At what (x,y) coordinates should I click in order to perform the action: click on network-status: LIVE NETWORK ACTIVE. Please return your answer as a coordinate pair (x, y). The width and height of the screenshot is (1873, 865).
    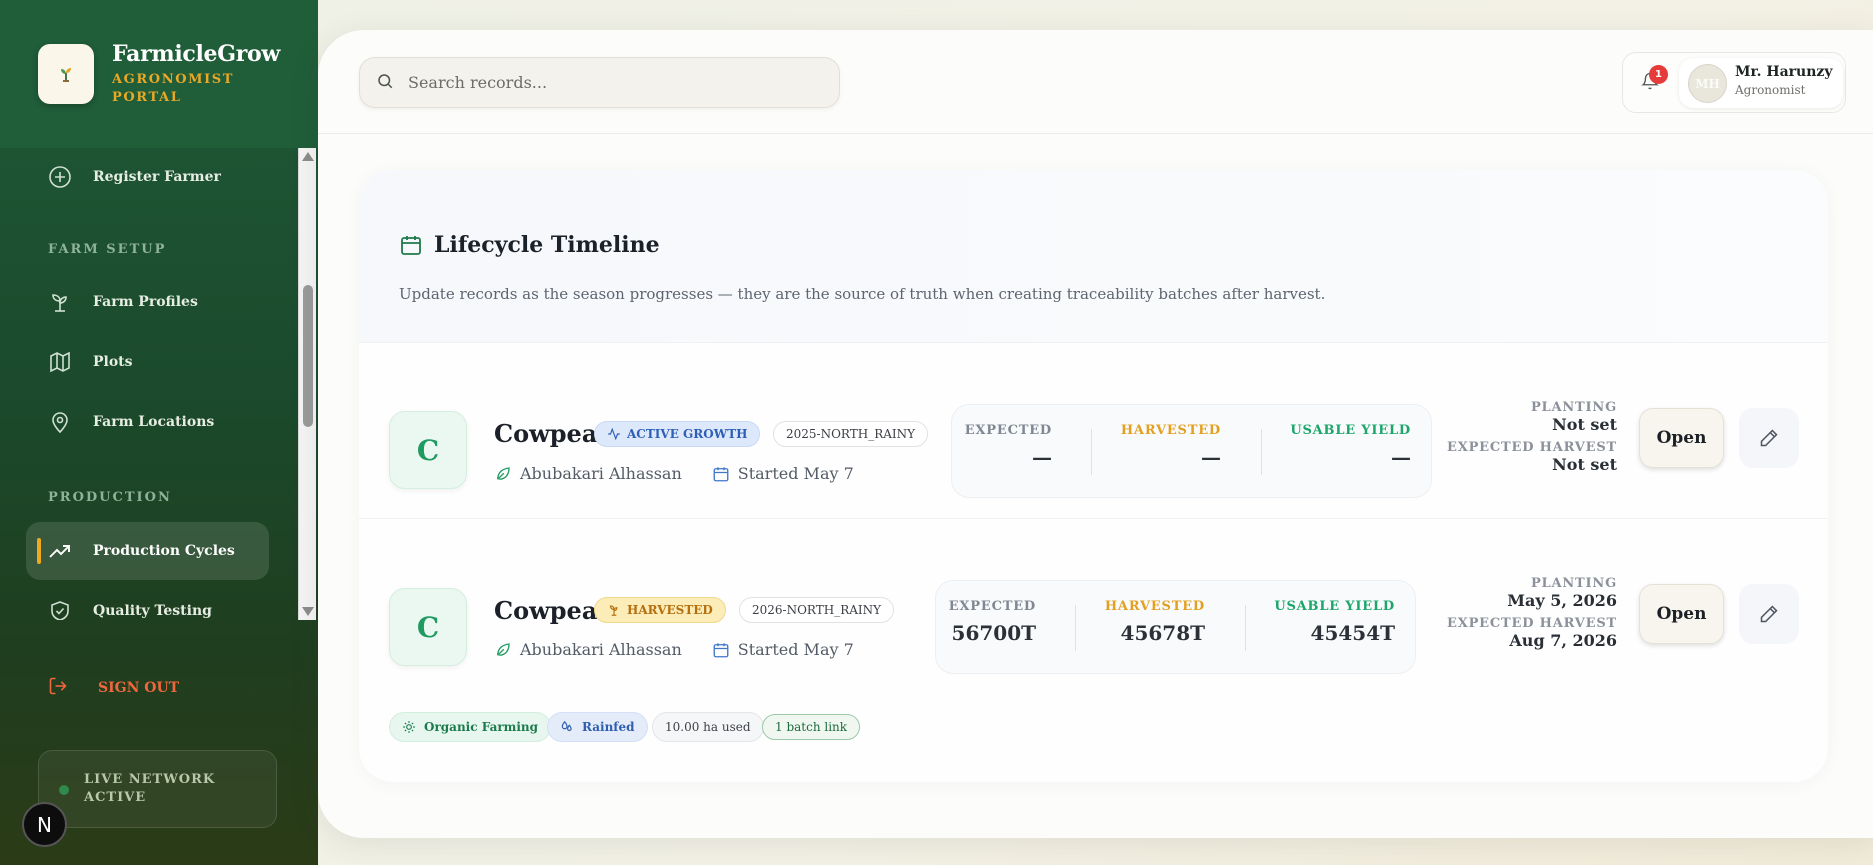
    Looking at the image, I should click on (157, 789).